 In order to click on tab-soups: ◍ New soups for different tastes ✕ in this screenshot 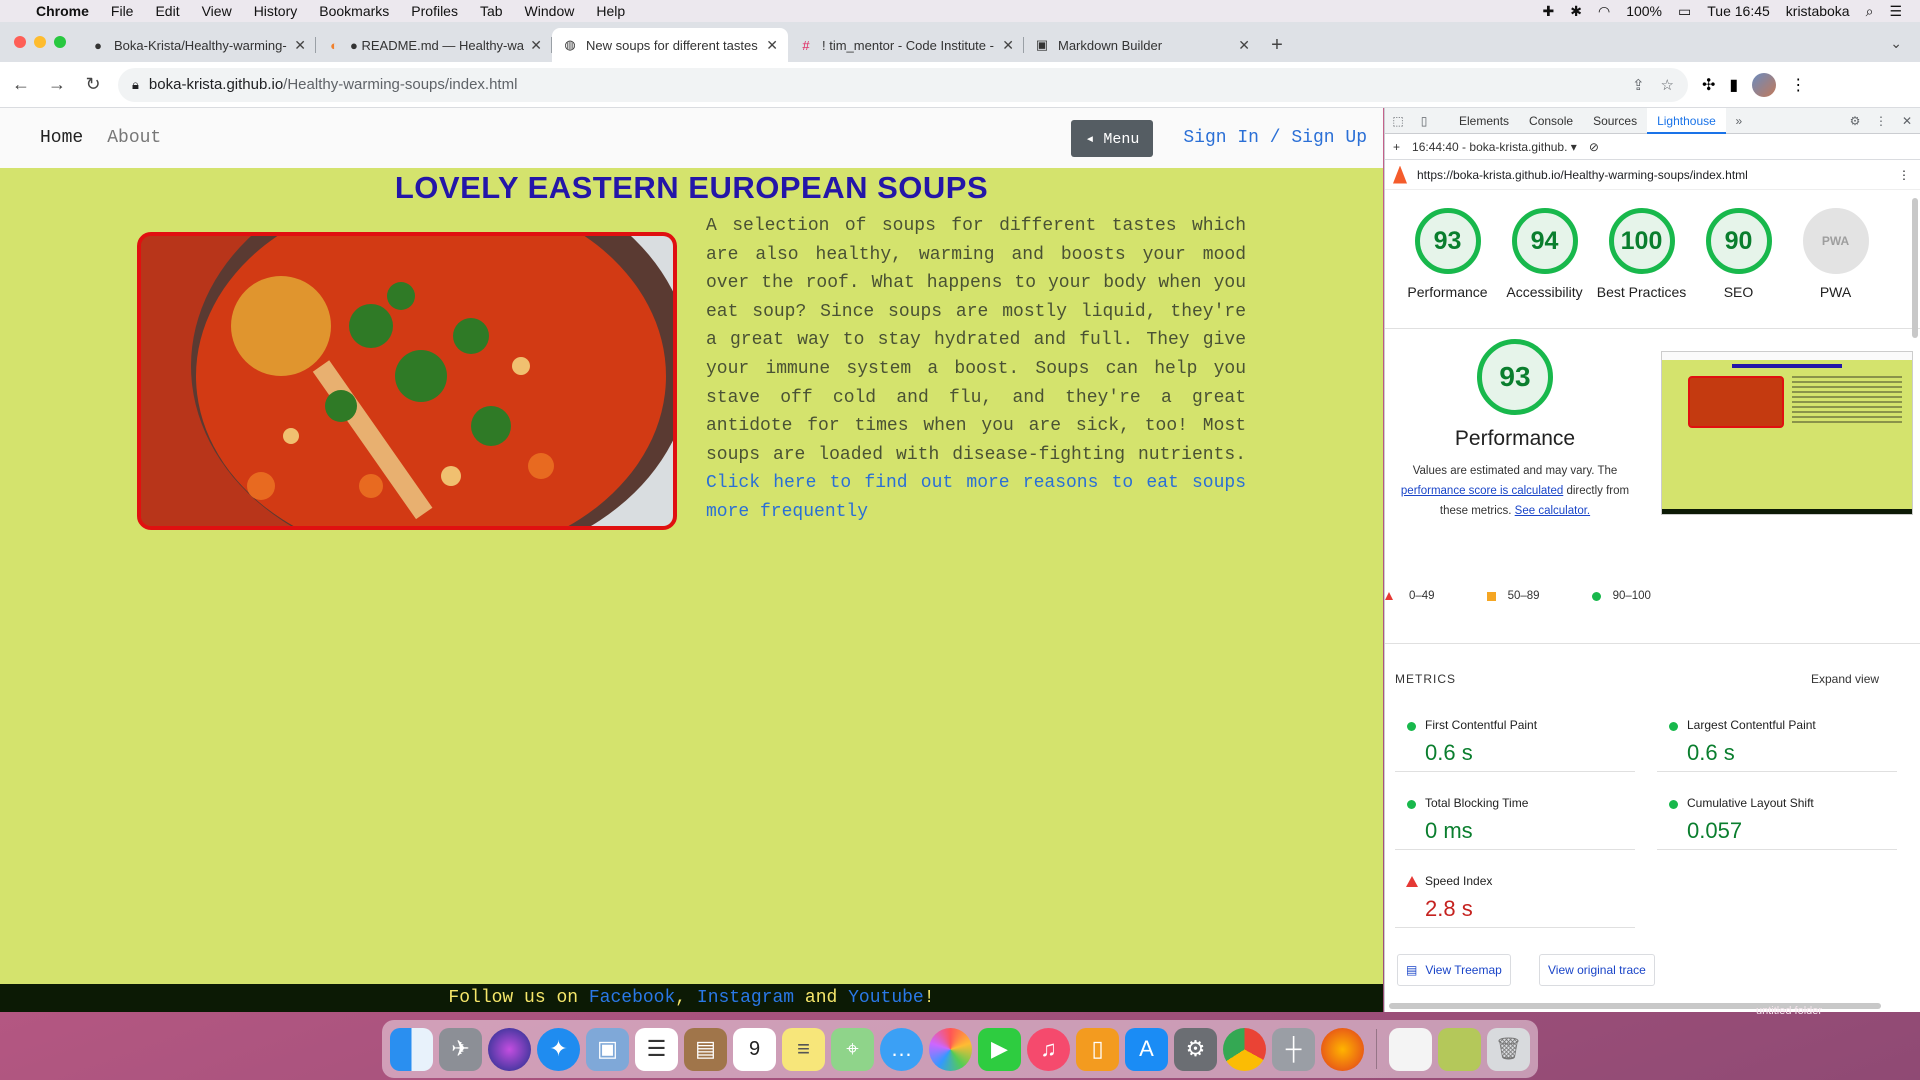, I will do `click(670, 45)`.